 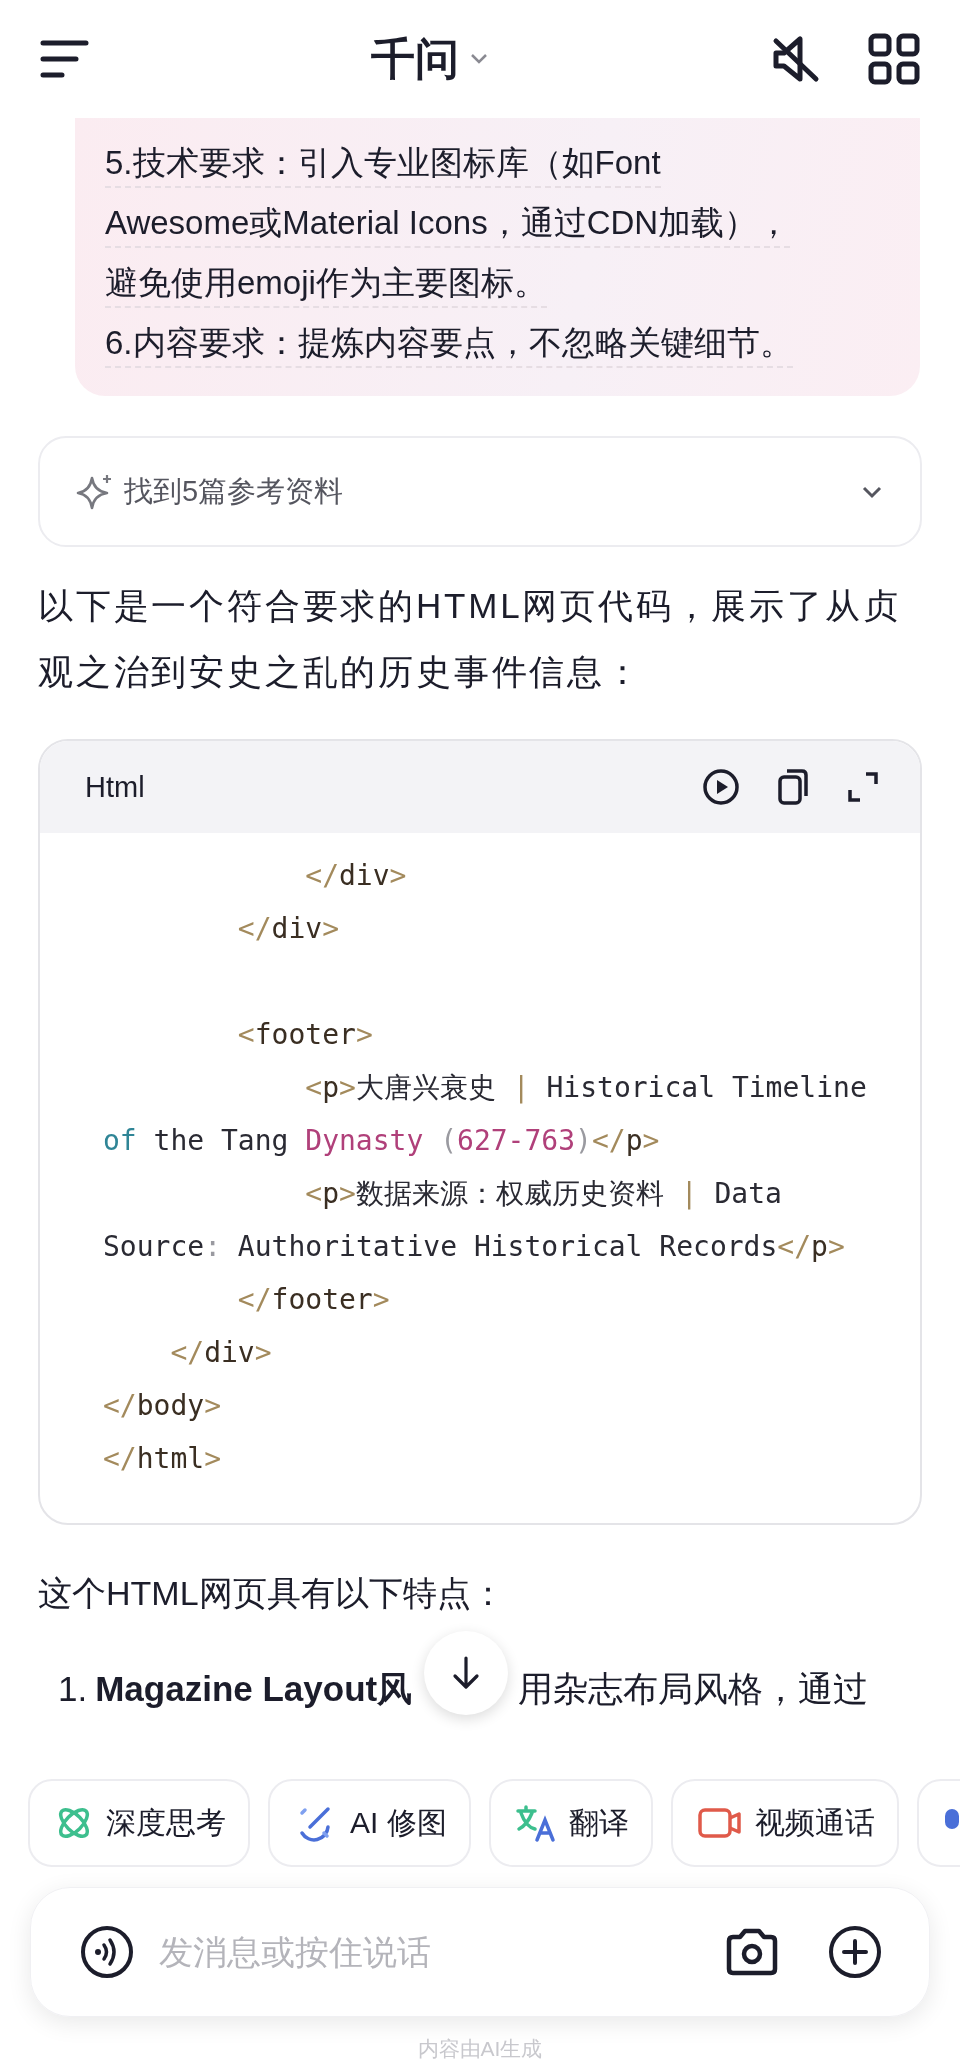 I want to click on feature-chip: 深度思考, so click(x=139, y=1823).